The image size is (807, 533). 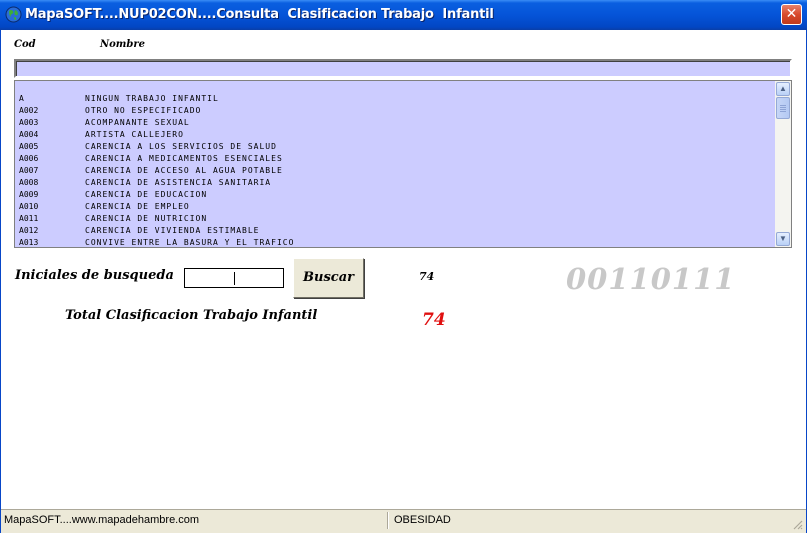 What do you see at coordinates (137, 206) in the screenshot?
I see `list-item-name: CARENCIA DE EMPLEO` at bounding box center [137, 206].